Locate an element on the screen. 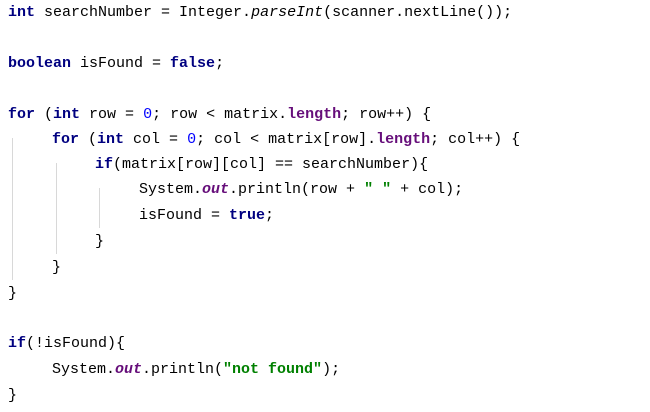  code-token: (!isFound){ is located at coordinates (76, 343).